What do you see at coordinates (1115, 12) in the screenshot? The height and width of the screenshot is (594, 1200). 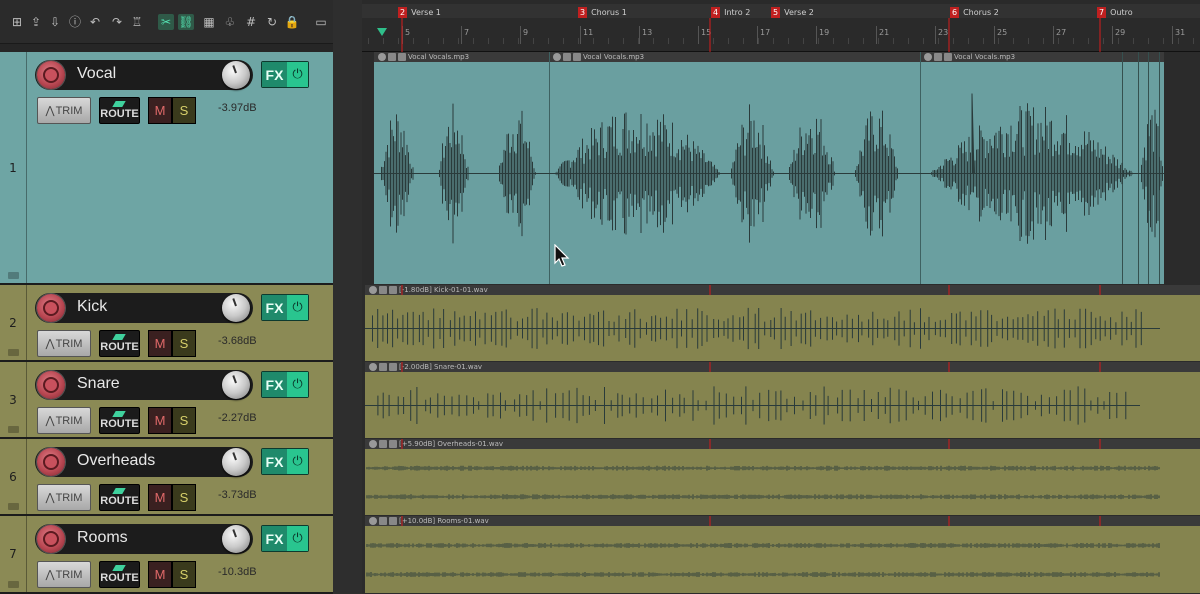 I see `marker-outro: 7 Outro` at bounding box center [1115, 12].